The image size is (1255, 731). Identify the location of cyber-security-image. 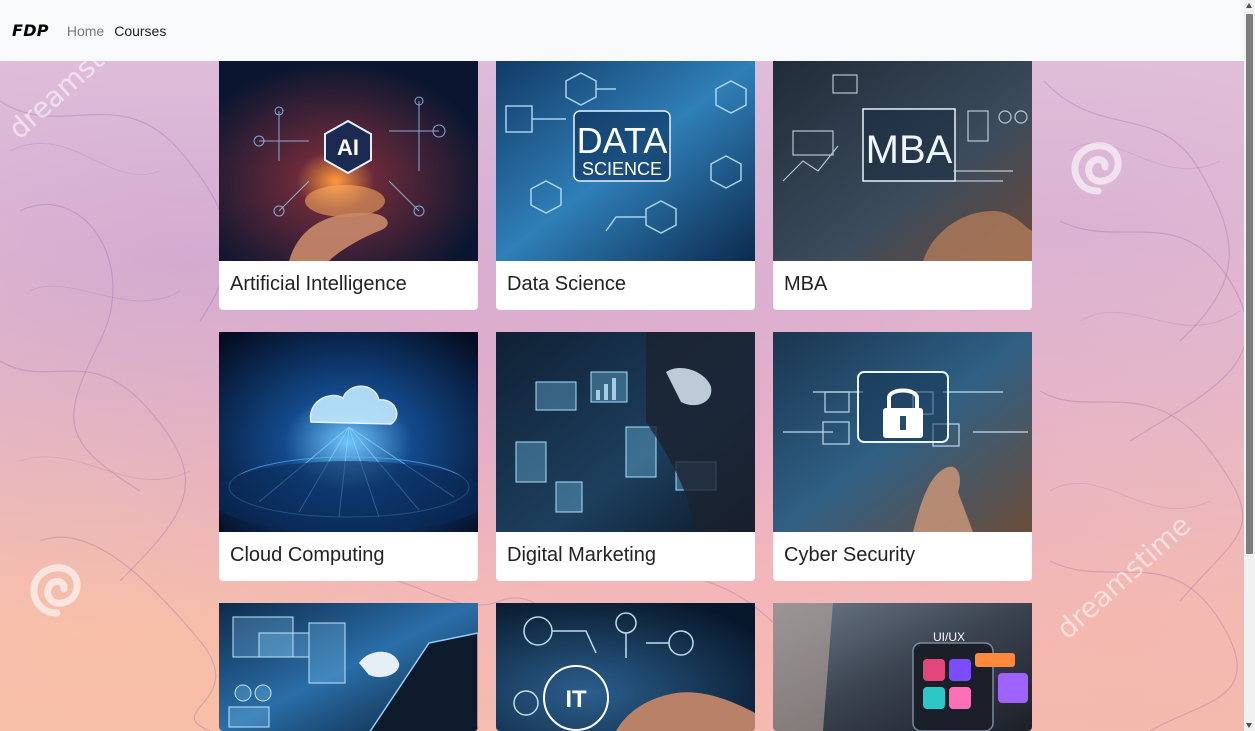
(902, 432).